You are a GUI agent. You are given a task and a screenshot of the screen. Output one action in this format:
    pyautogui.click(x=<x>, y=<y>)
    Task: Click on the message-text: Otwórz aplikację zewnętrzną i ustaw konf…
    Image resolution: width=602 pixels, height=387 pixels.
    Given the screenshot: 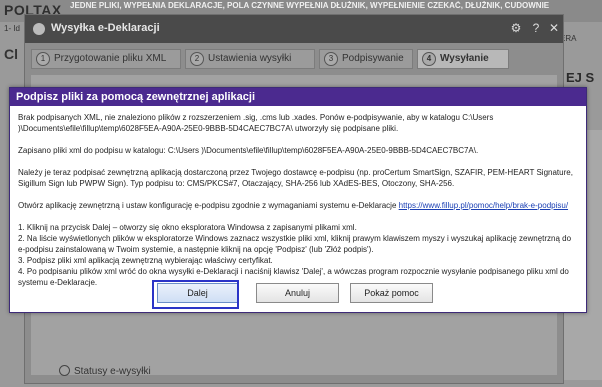 What is the action you would take?
    pyautogui.click(x=208, y=205)
    